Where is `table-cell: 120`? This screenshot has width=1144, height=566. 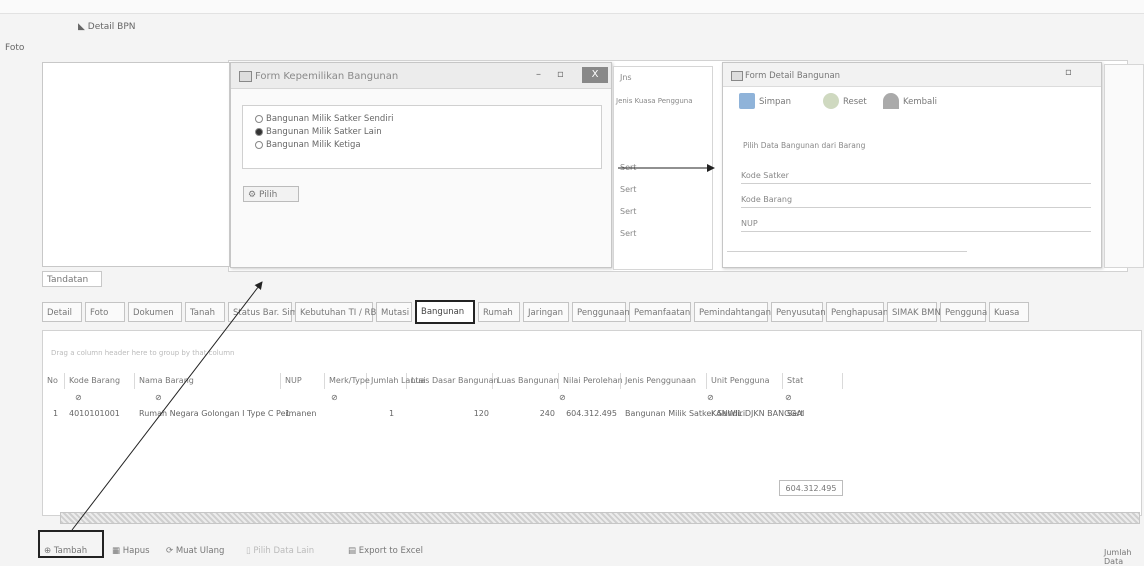
table-cell: 120 is located at coordinates (481, 413).